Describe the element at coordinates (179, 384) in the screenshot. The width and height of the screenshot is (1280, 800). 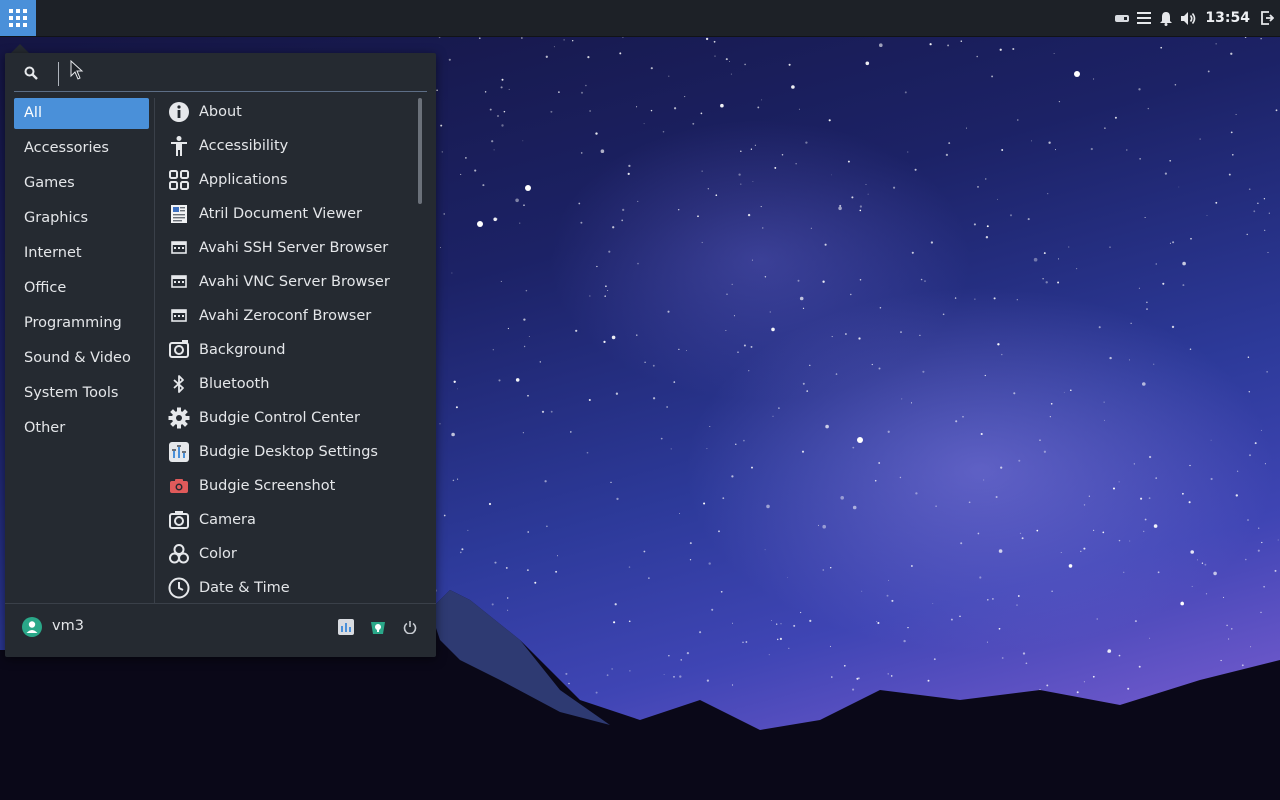
I see `bluetooth-icon` at that location.